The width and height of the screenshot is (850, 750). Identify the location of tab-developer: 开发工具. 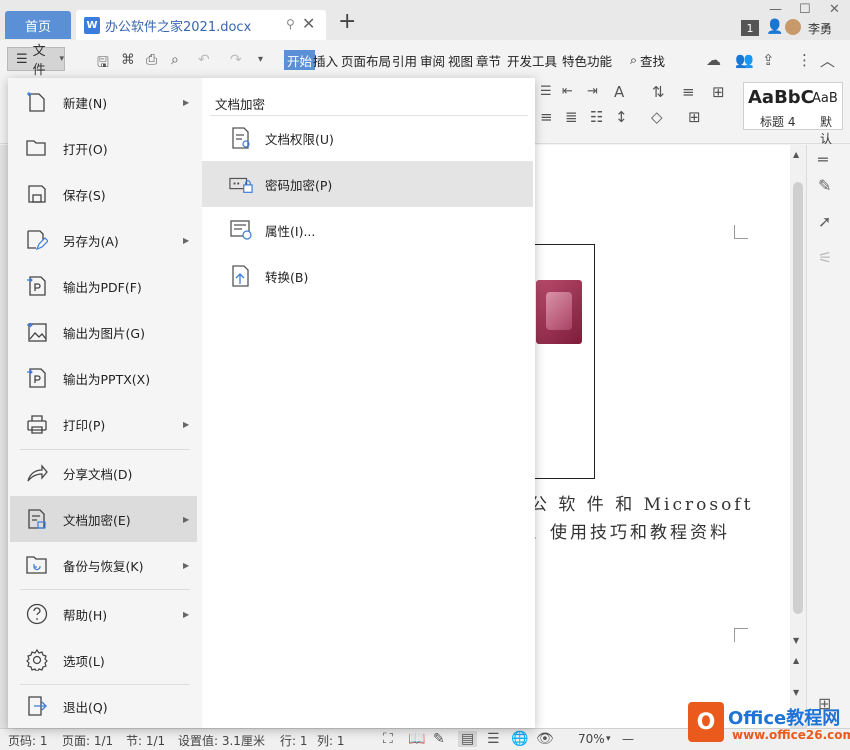
(532, 60).